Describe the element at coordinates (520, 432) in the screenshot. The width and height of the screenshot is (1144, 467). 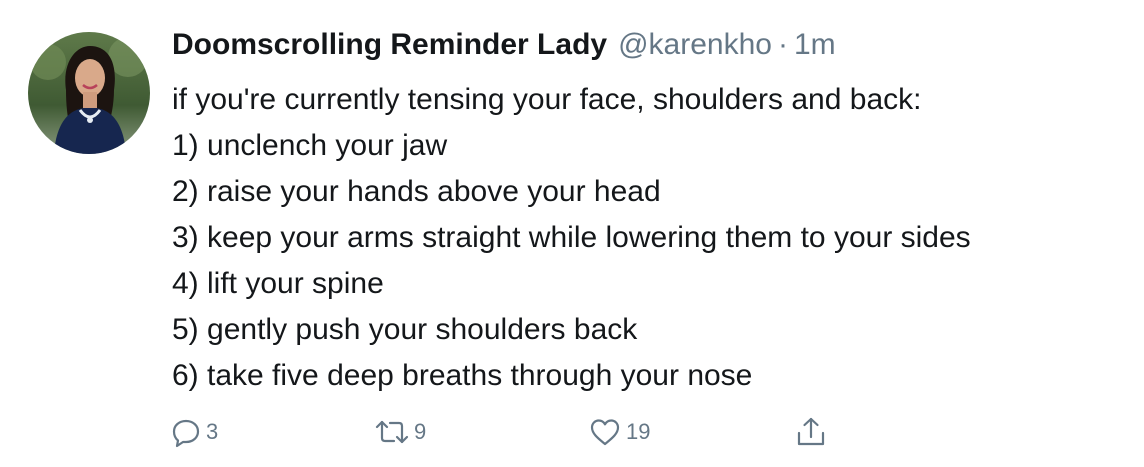
I see `tweet-actions: 3 9 19` at that location.